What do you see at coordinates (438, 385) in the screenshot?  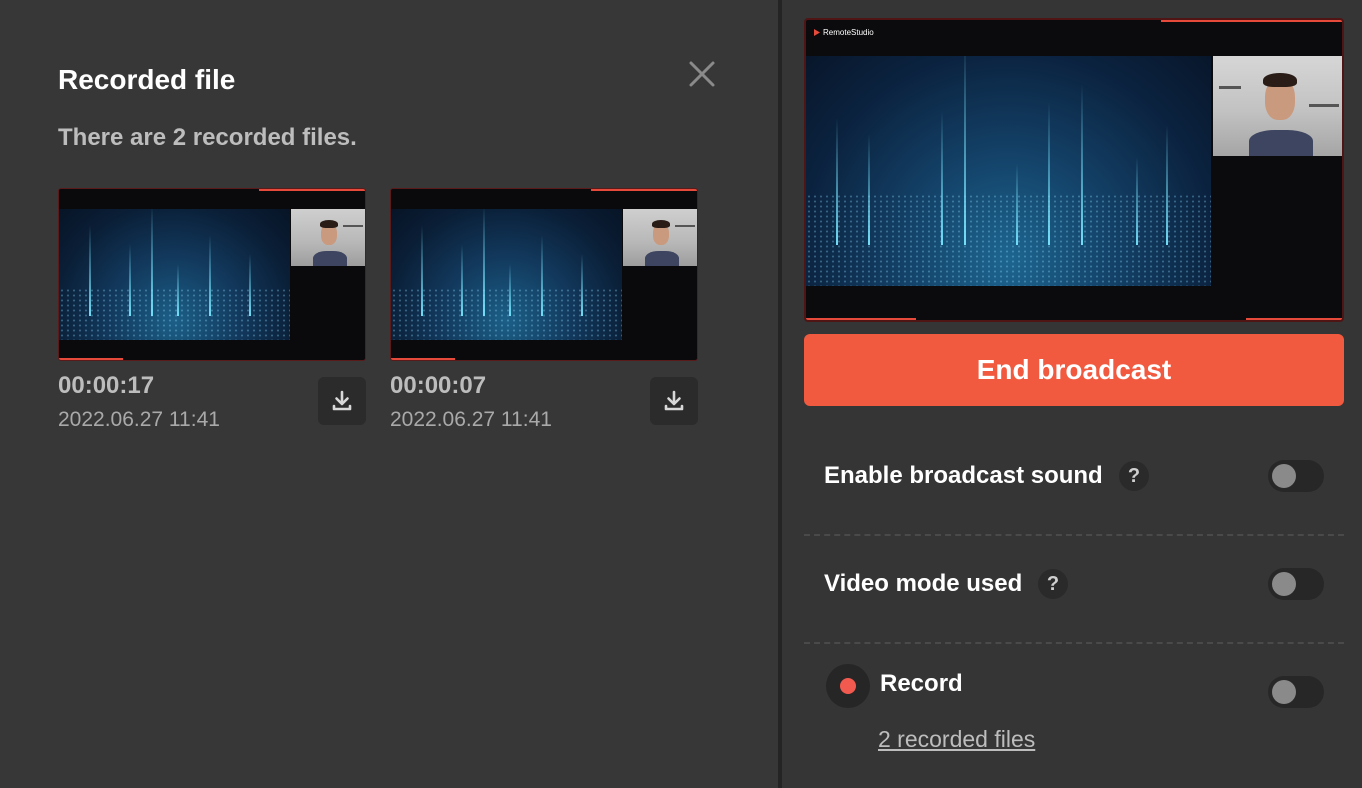 I see `recording-duration: 00:00:07` at bounding box center [438, 385].